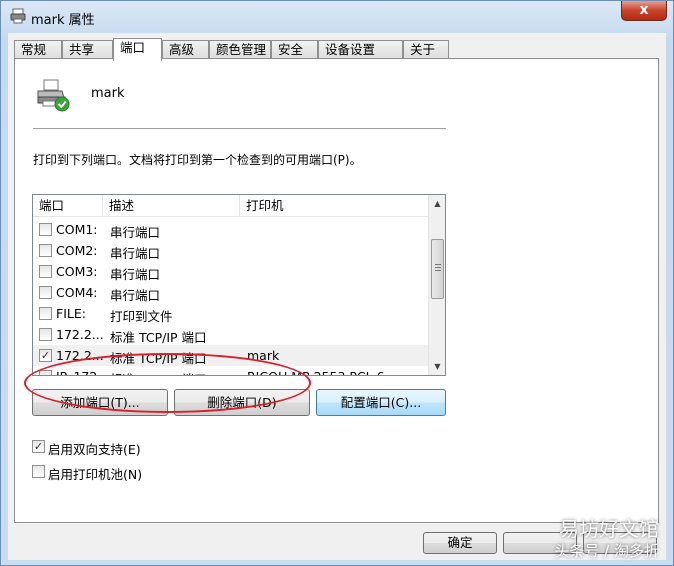 This screenshot has height=566, width=674. What do you see at coordinates (171, 206) in the screenshot?
I see `column-header-description: 描述` at bounding box center [171, 206].